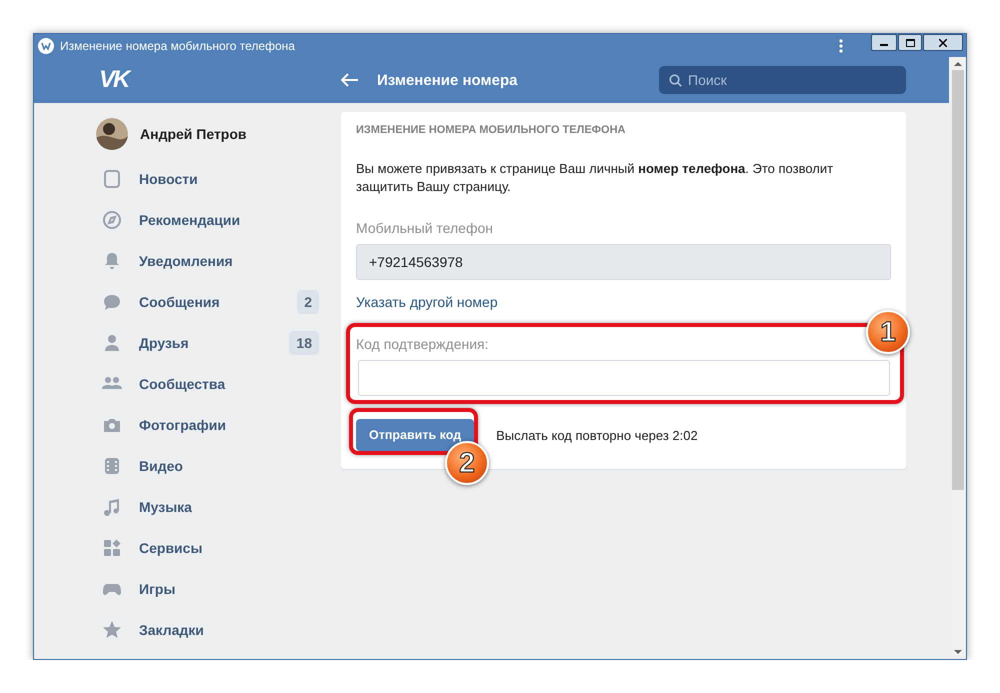 The width and height of the screenshot is (1000, 693). Describe the element at coordinates (304, 342) in the screenshot. I see `count-badge: 18` at that location.